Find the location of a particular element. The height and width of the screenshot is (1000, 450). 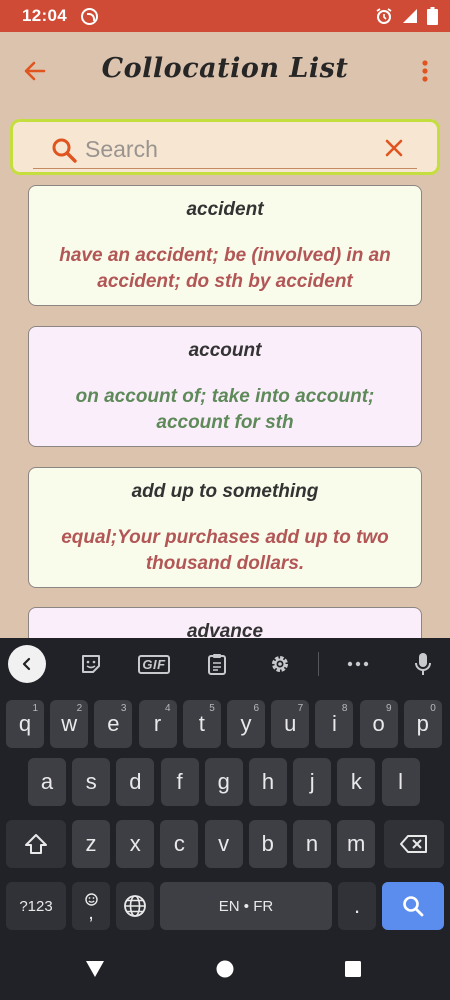

key-label: d is located at coordinates (135, 781).